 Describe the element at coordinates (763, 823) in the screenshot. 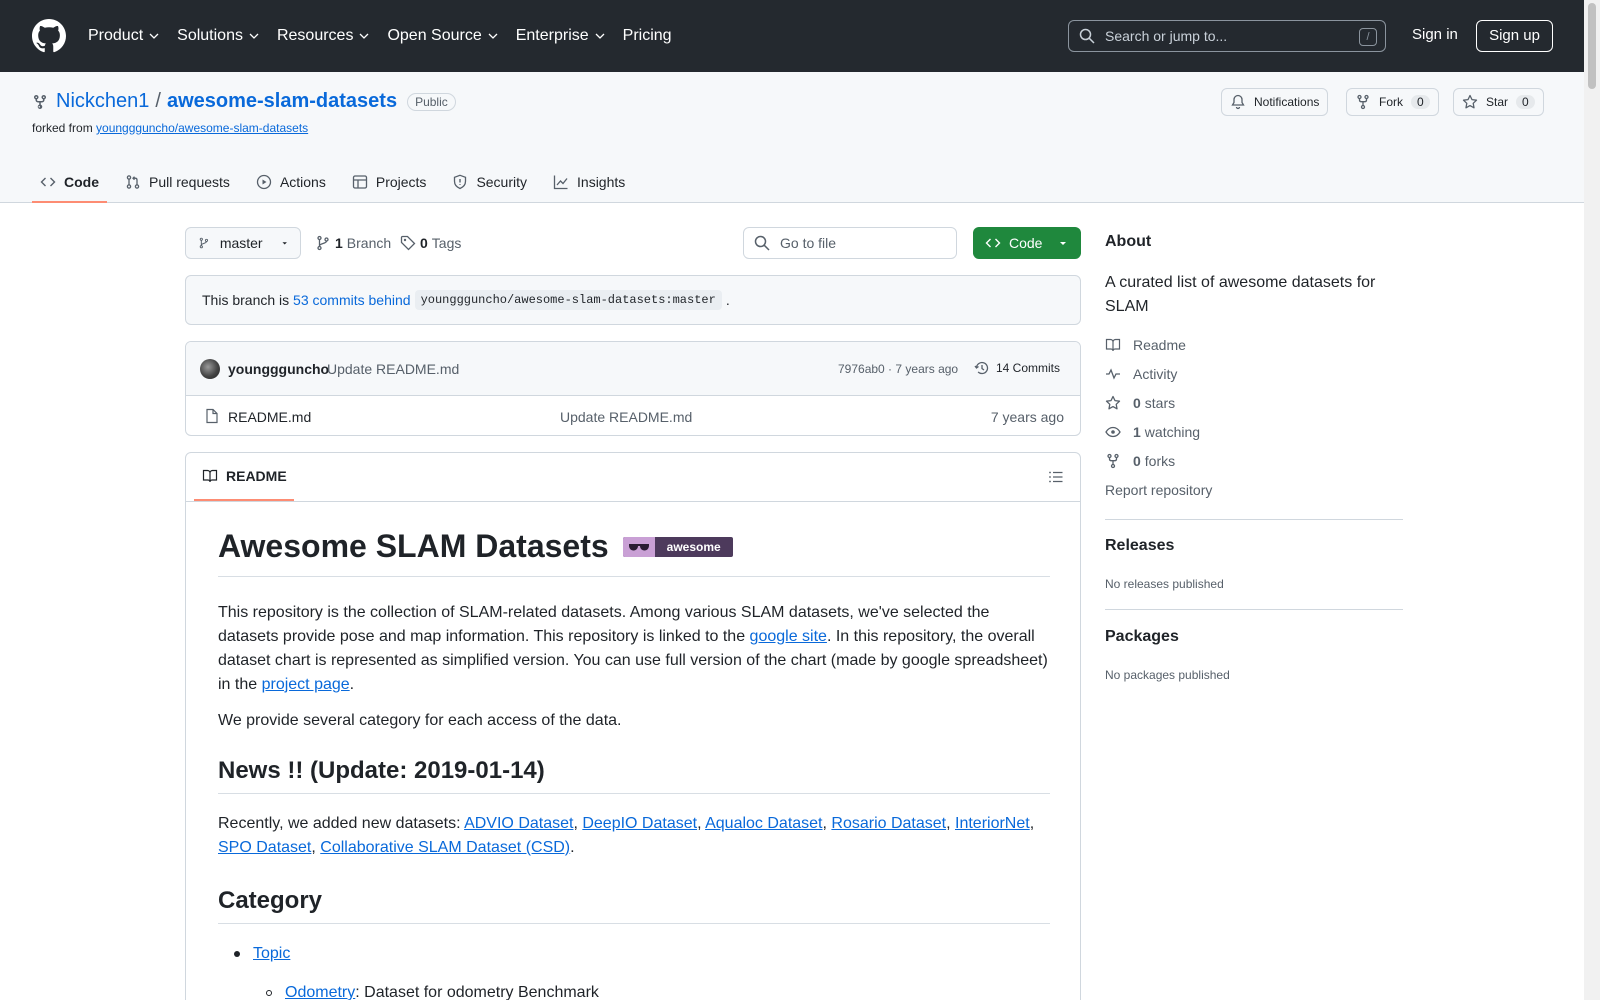

I see `aqualoc-dataset-link: Aqualoc Dataset` at that location.